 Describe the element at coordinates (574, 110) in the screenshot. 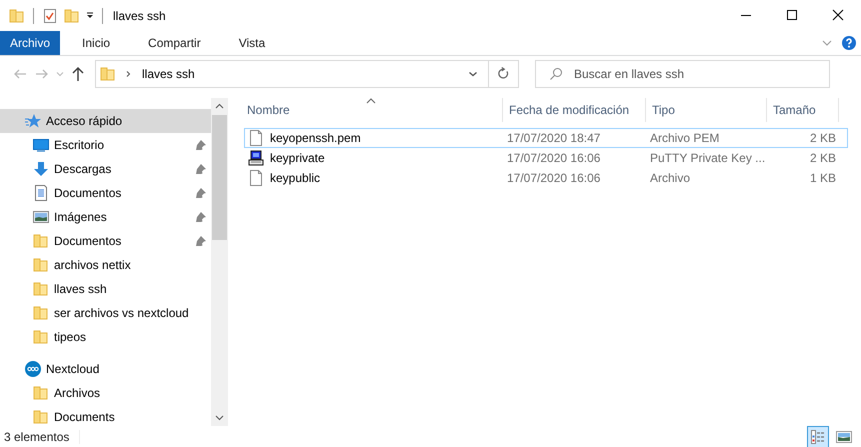

I see `column-header: Fecha de modificación` at that location.